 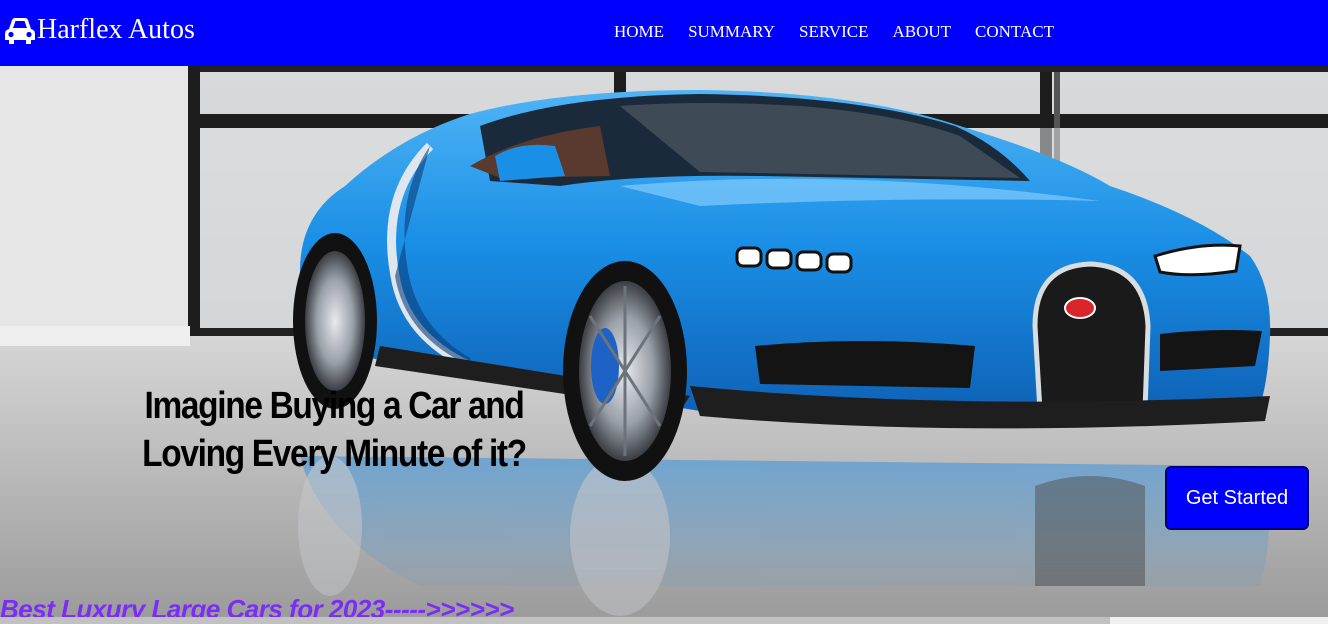 What do you see at coordinates (555, 620) in the screenshot?
I see `scrollbar-thumb` at bounding box center [555, 620].